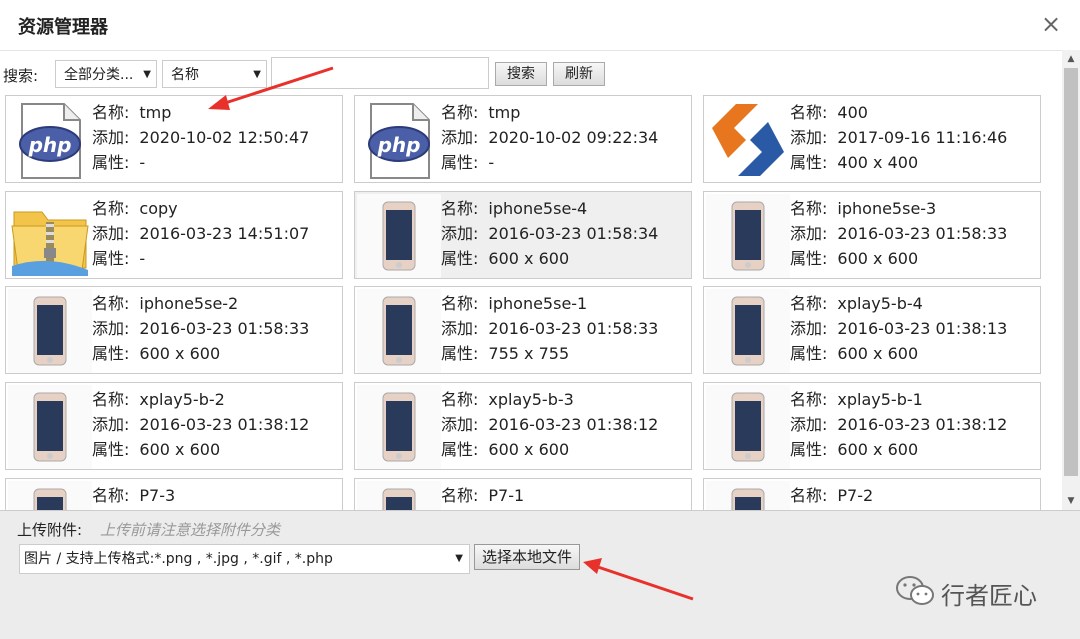 The image size is (1080, 639). I want to click on file-added-date: 2017-09-16 11:16:46, so click(922, 137).